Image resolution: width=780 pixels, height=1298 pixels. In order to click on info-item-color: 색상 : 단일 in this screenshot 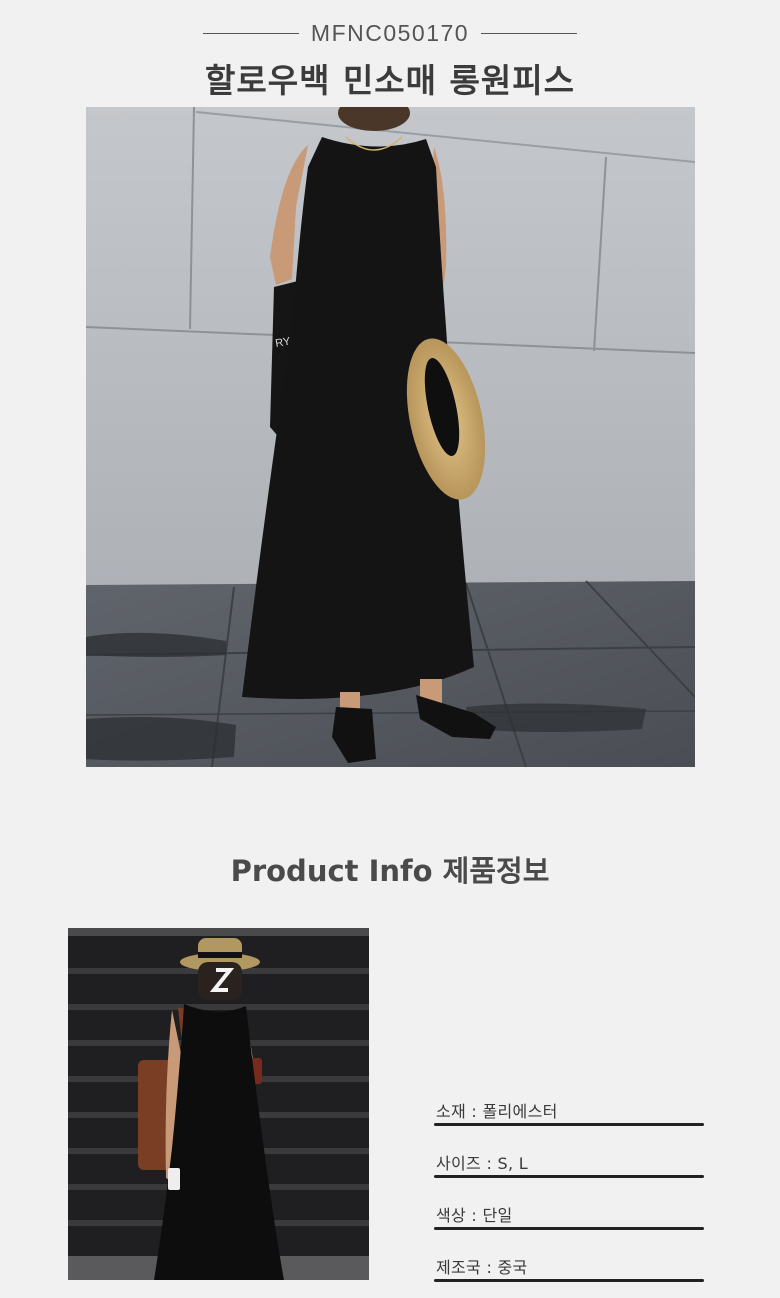, I will do `click(570, 1220)`.